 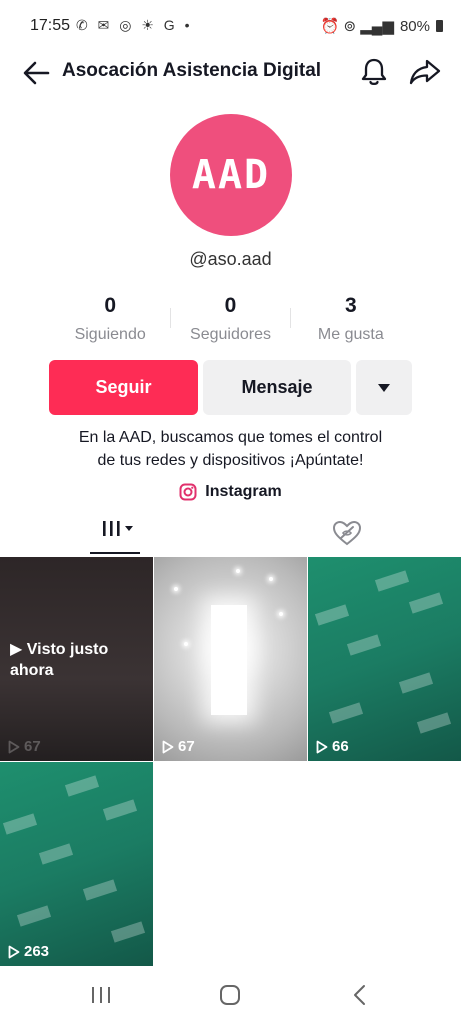 I want to click on instagram-link: Instagram, so click(x=230, y=492).